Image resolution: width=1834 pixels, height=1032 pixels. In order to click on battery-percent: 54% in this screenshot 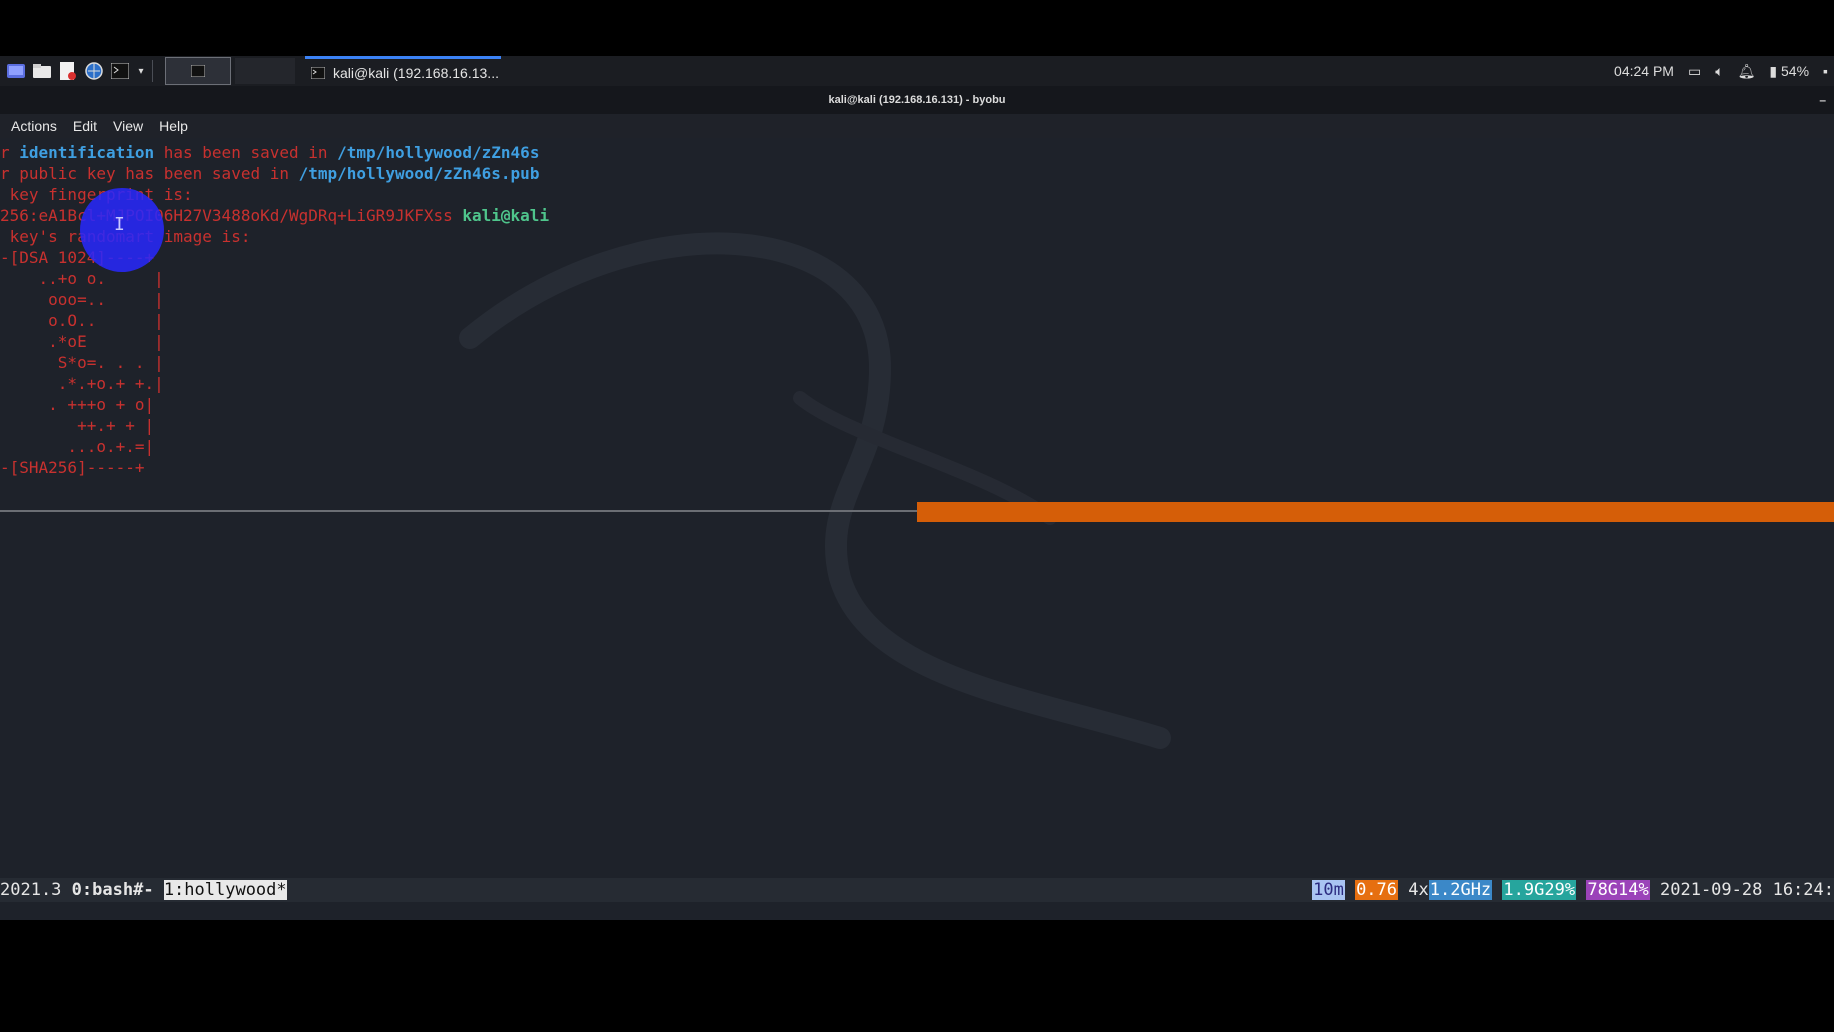, I will do `click(1795, 70)`.